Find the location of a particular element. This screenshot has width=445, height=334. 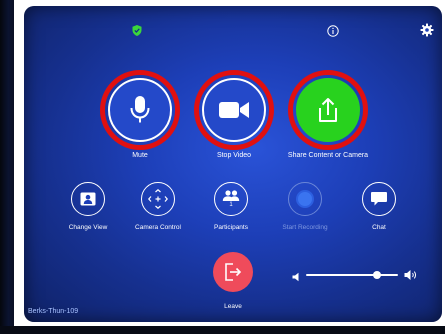

change-view-button is located at coordinates (88, 199).